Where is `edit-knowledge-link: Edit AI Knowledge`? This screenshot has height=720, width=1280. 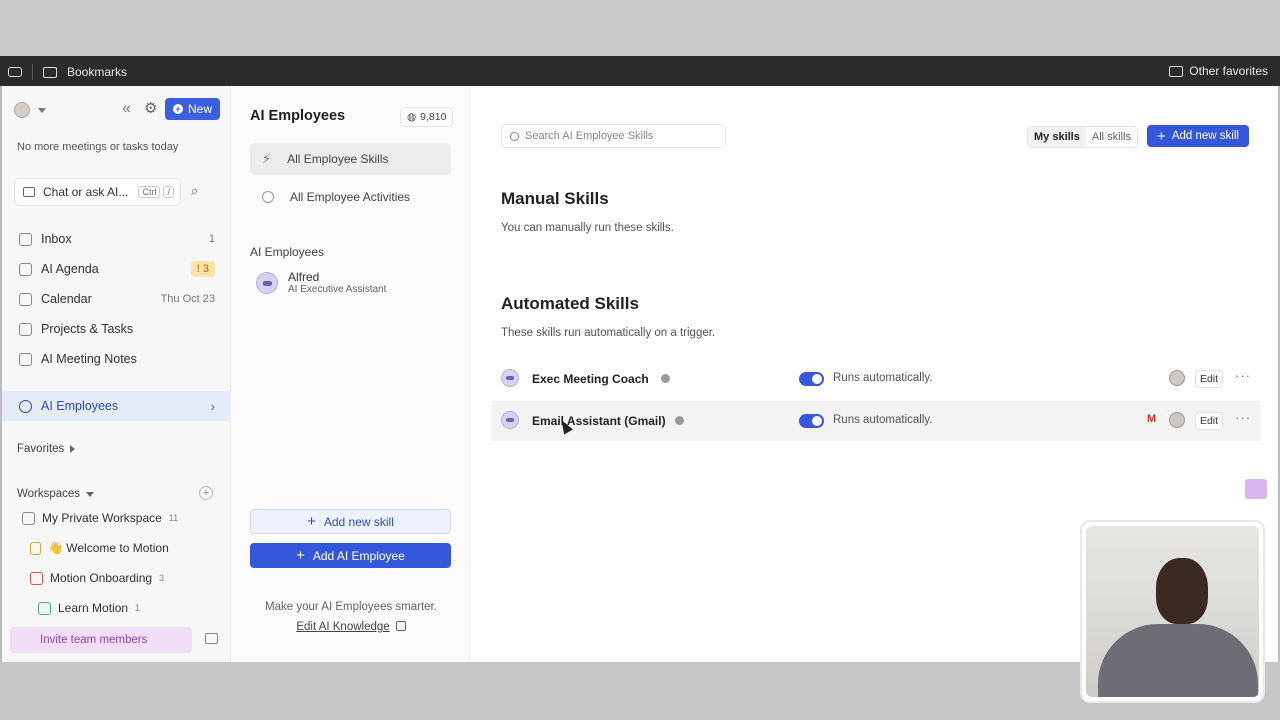 edit-knowledge-link: Edit AI Knowledge is located at coordinates (351, 627).